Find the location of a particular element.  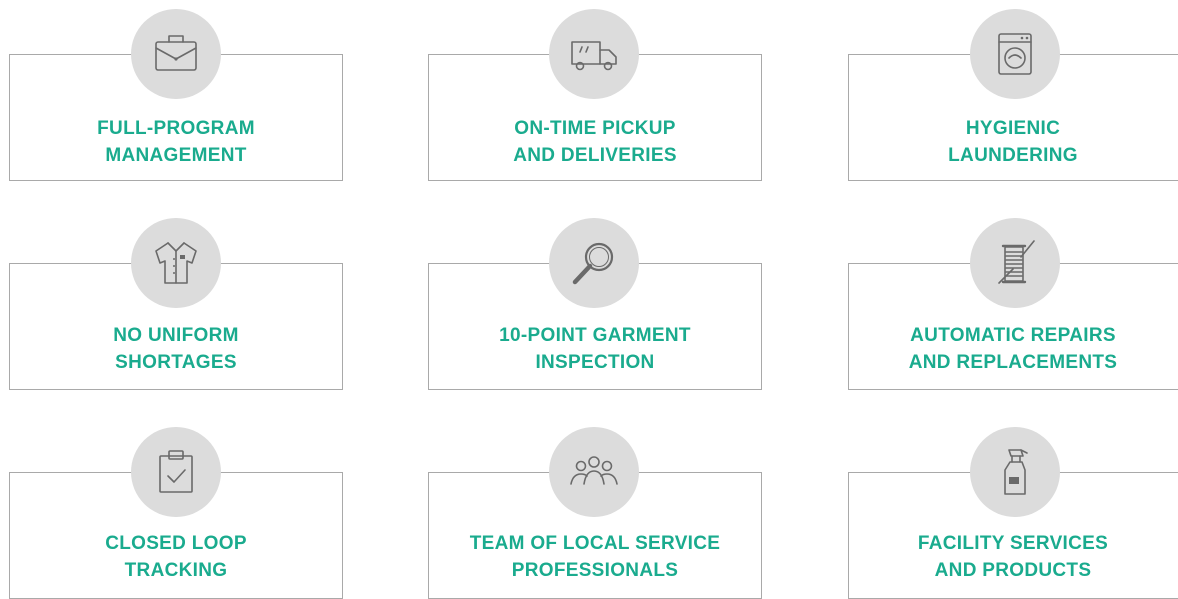

magnifying-glass-icon is located at coordinates (593, 263).